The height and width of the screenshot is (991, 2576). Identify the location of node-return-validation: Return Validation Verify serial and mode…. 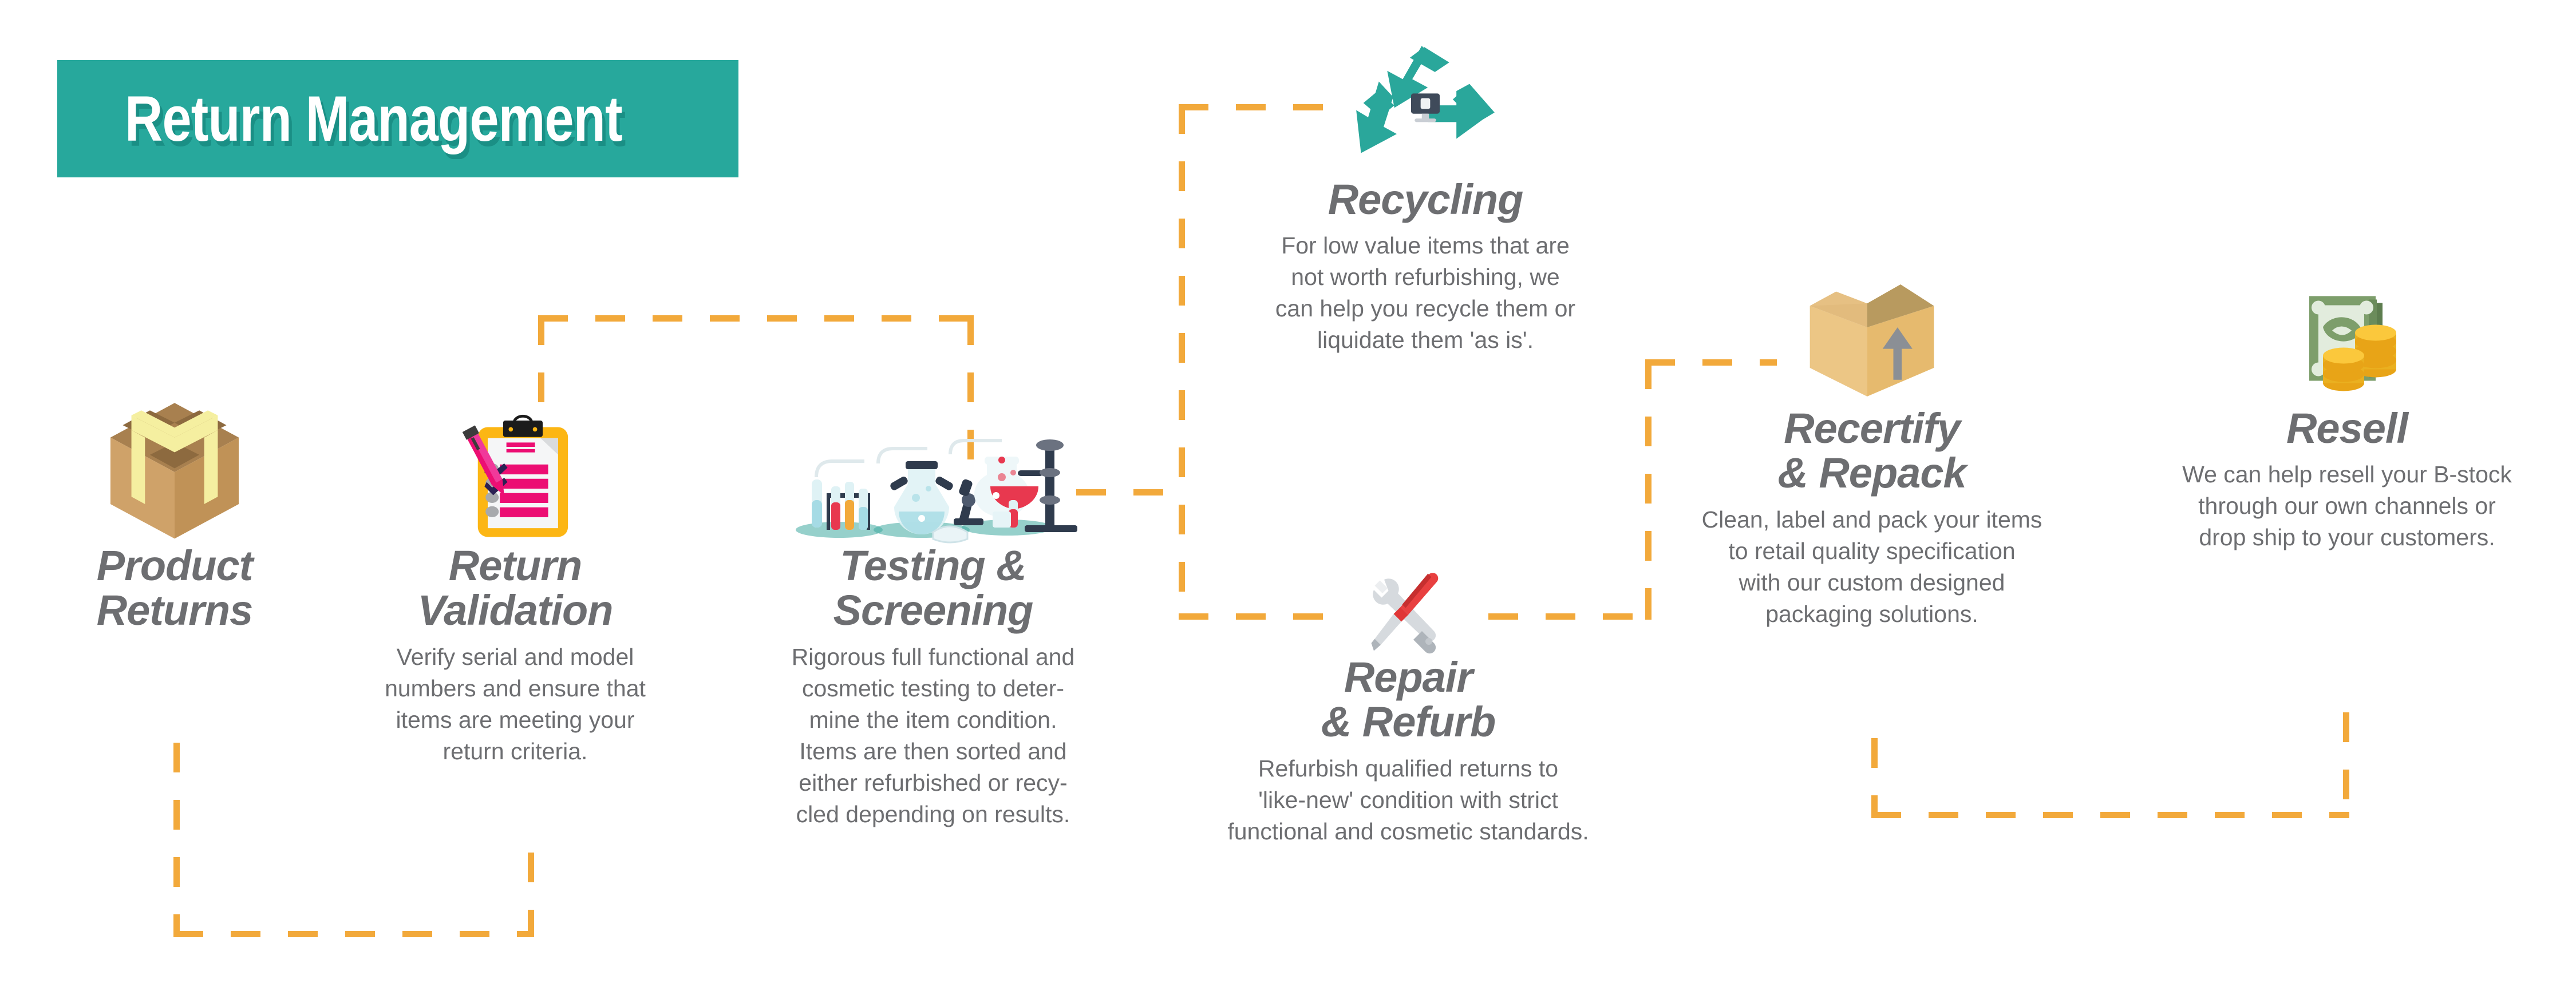
(515, 581).